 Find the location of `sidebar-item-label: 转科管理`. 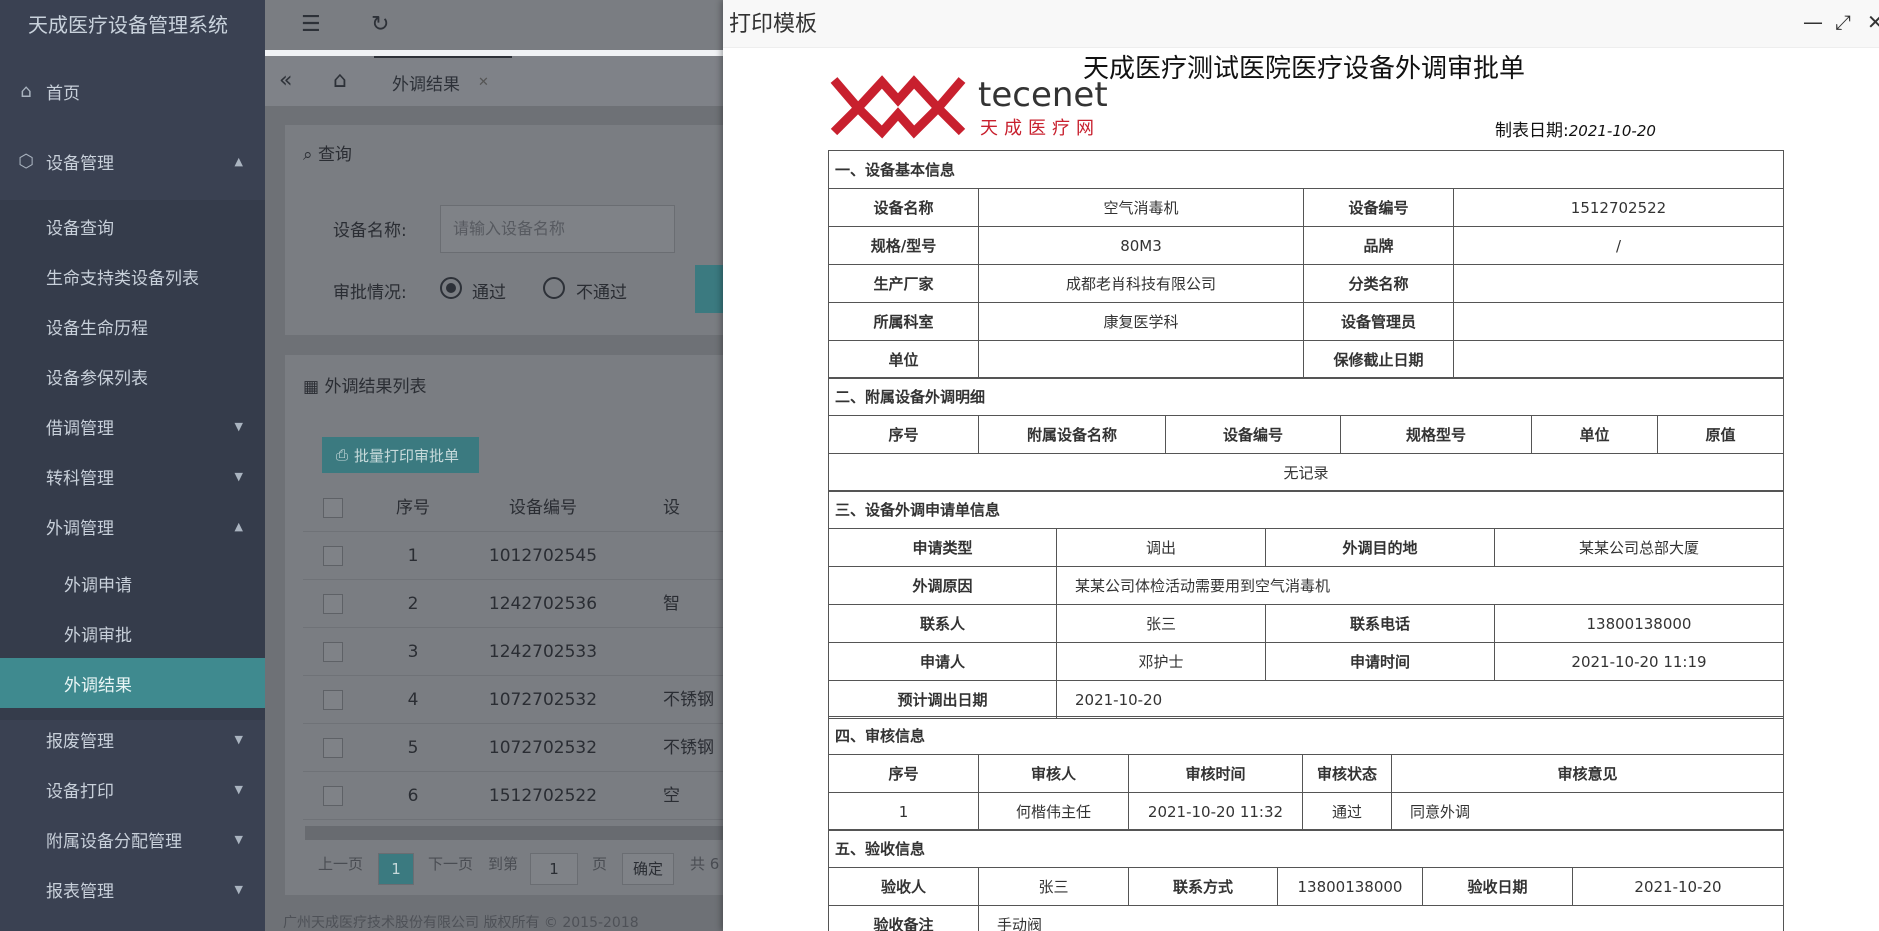

sidebar-item-label: 转科管理 is located at coordinates (80, 478).